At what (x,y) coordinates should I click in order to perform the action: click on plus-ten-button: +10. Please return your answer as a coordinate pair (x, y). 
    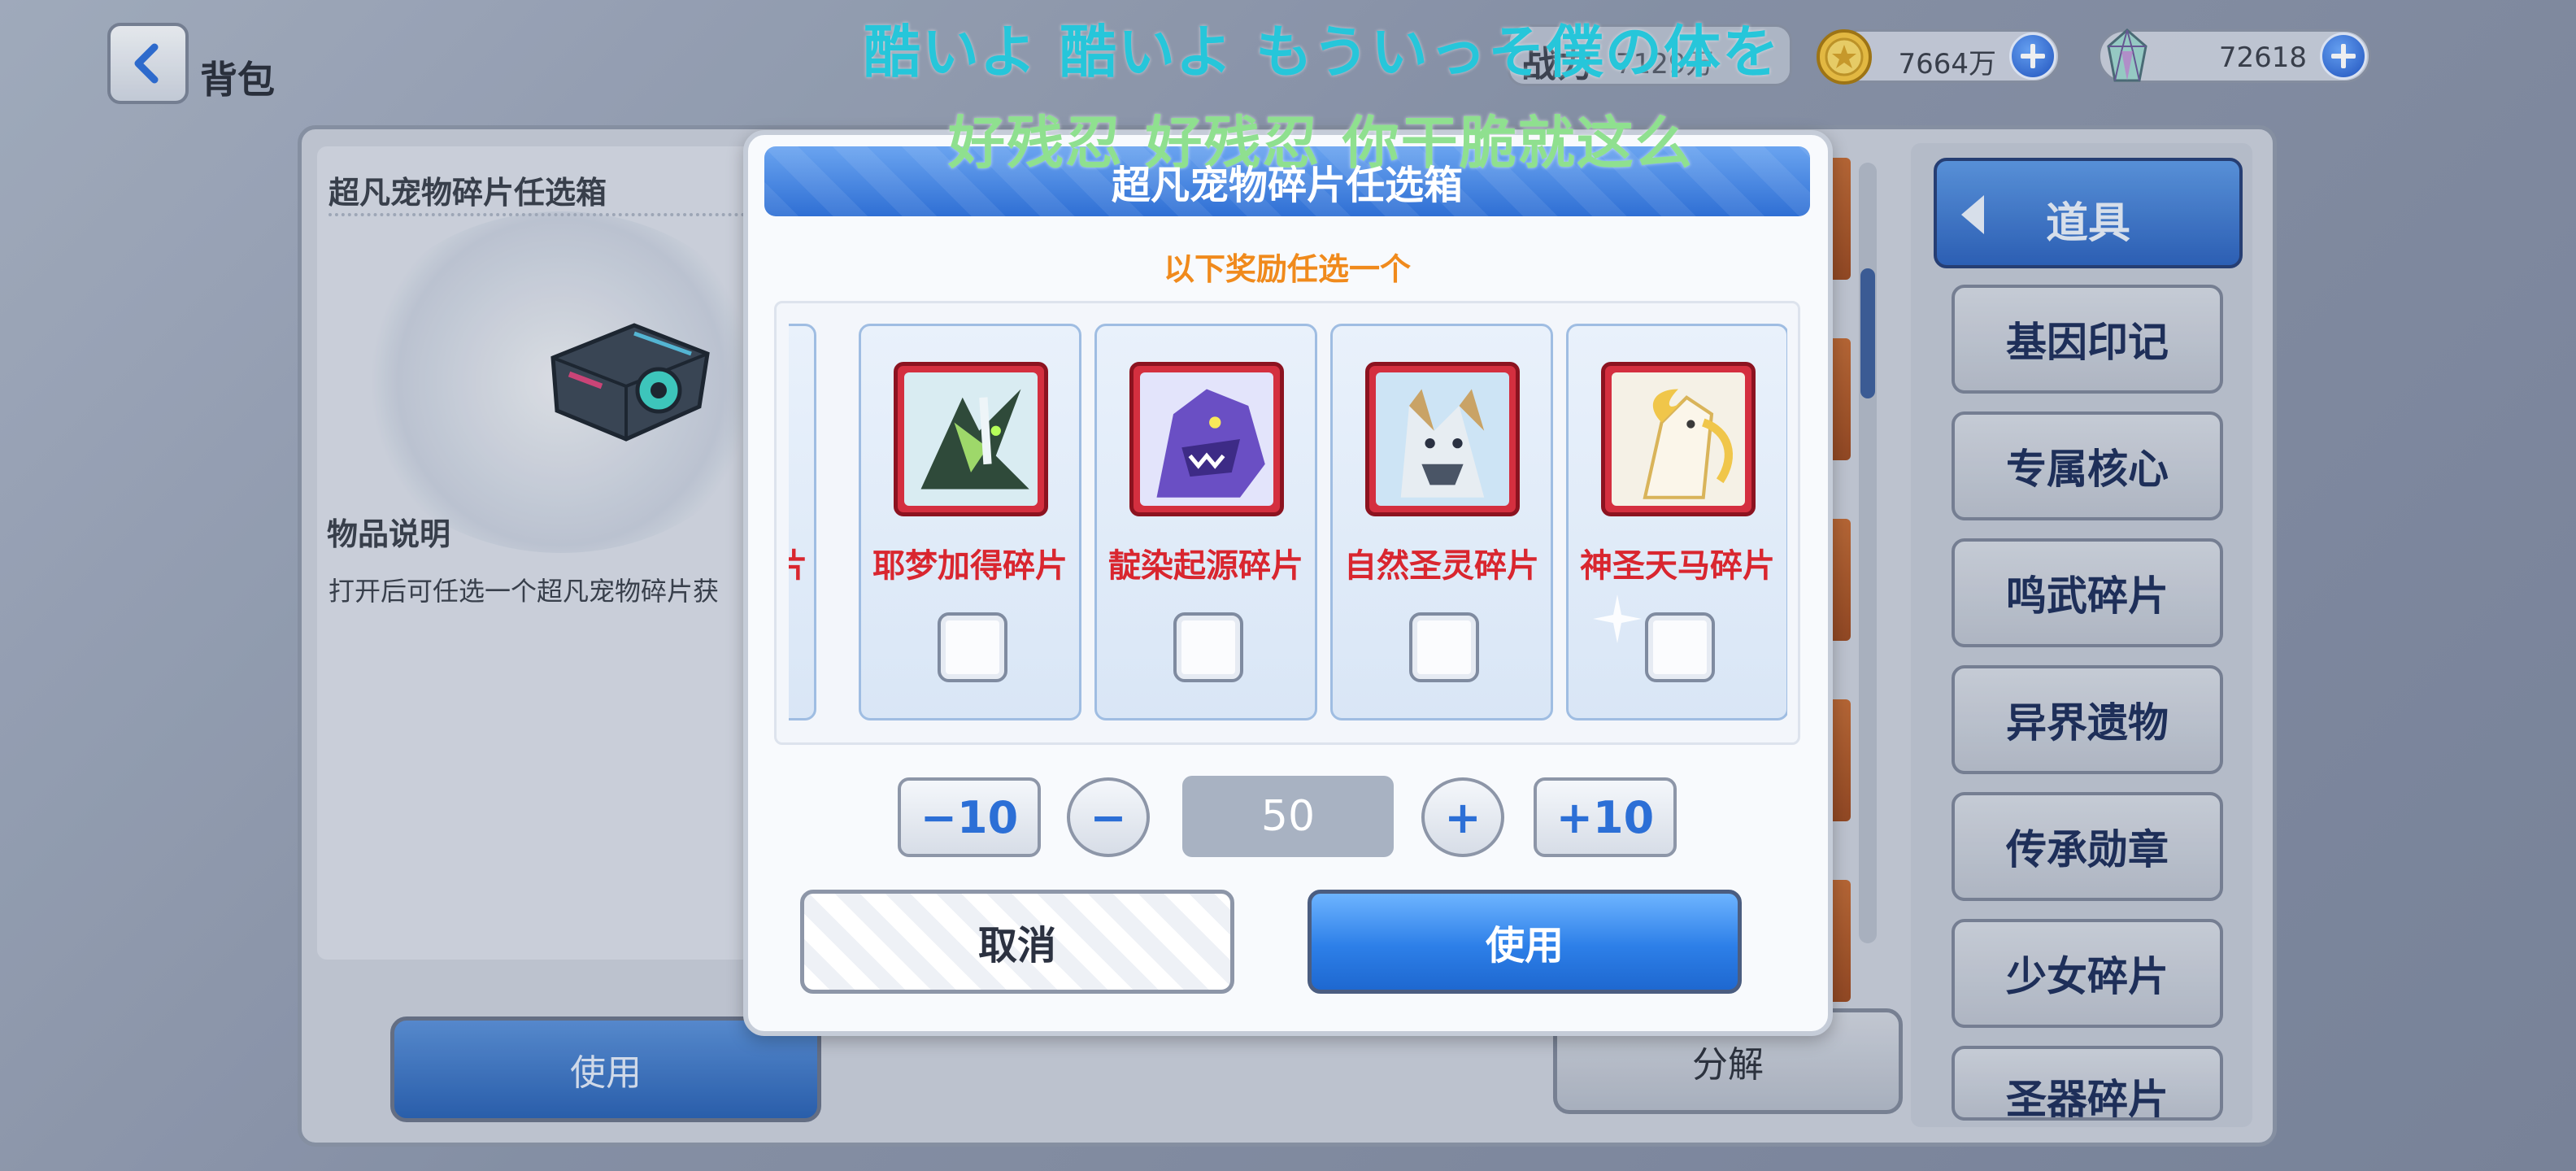
    Looking at the image, I should click on (1606, 817).